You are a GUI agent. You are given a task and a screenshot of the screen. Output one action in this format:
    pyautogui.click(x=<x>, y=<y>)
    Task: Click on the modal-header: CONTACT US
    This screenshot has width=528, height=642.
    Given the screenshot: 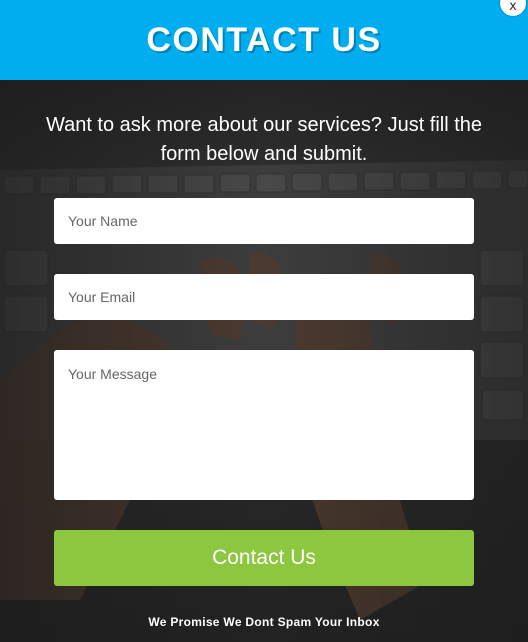 What is the action you would take?
    pyautogui.click(x=264, y=40)
    